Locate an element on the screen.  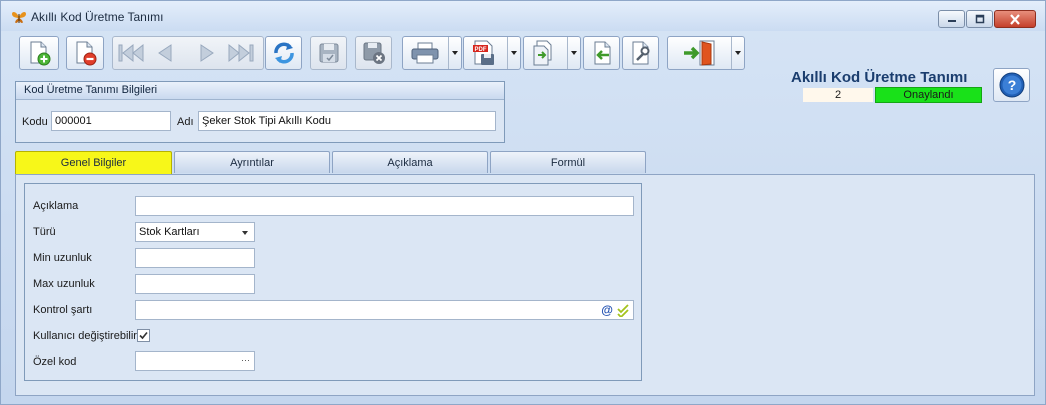
code-label: Kodu is located at coordinates (35, 122).